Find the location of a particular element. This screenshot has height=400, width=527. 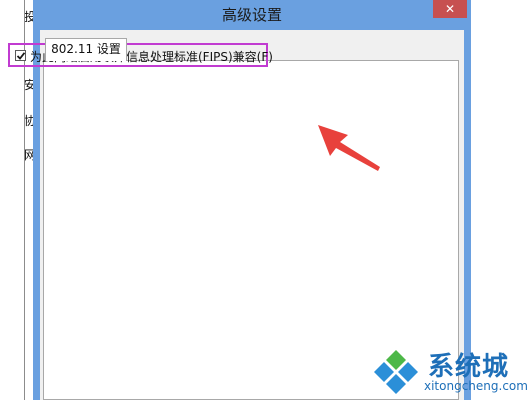

tab-802-11-settings: 802.11 设置 is located at coordinates (86, 49).